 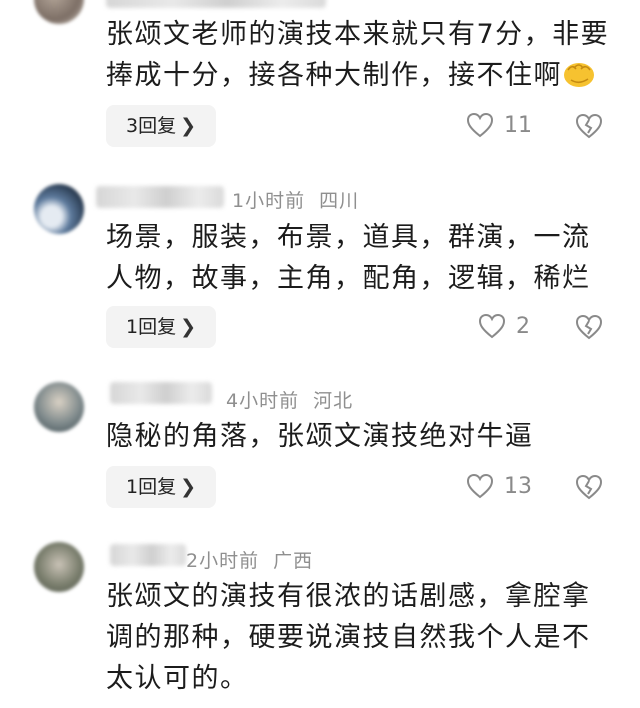 I want to click on like-button: 13, so click(x=499, y=486).